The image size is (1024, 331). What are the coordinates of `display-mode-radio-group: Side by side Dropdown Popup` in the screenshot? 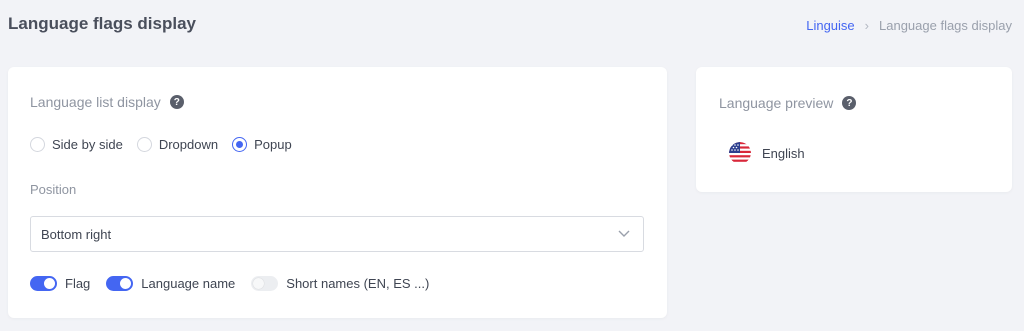 It's located at (168, 144).